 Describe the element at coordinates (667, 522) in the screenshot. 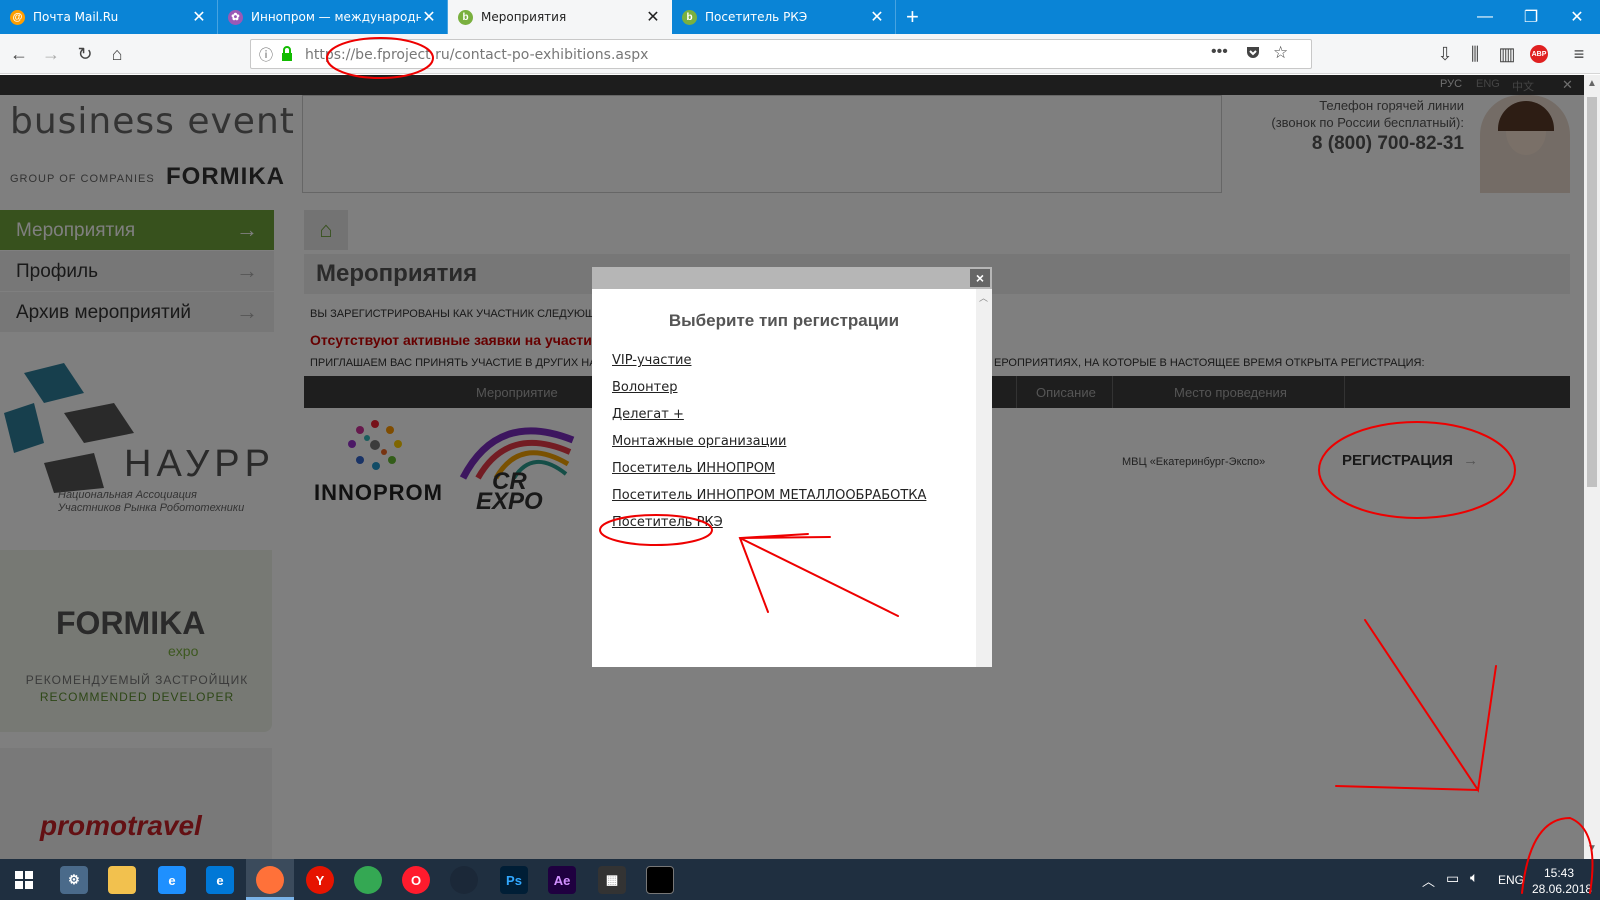

I see `option-rke-visitor: Посетитель РКЭ` at that location.